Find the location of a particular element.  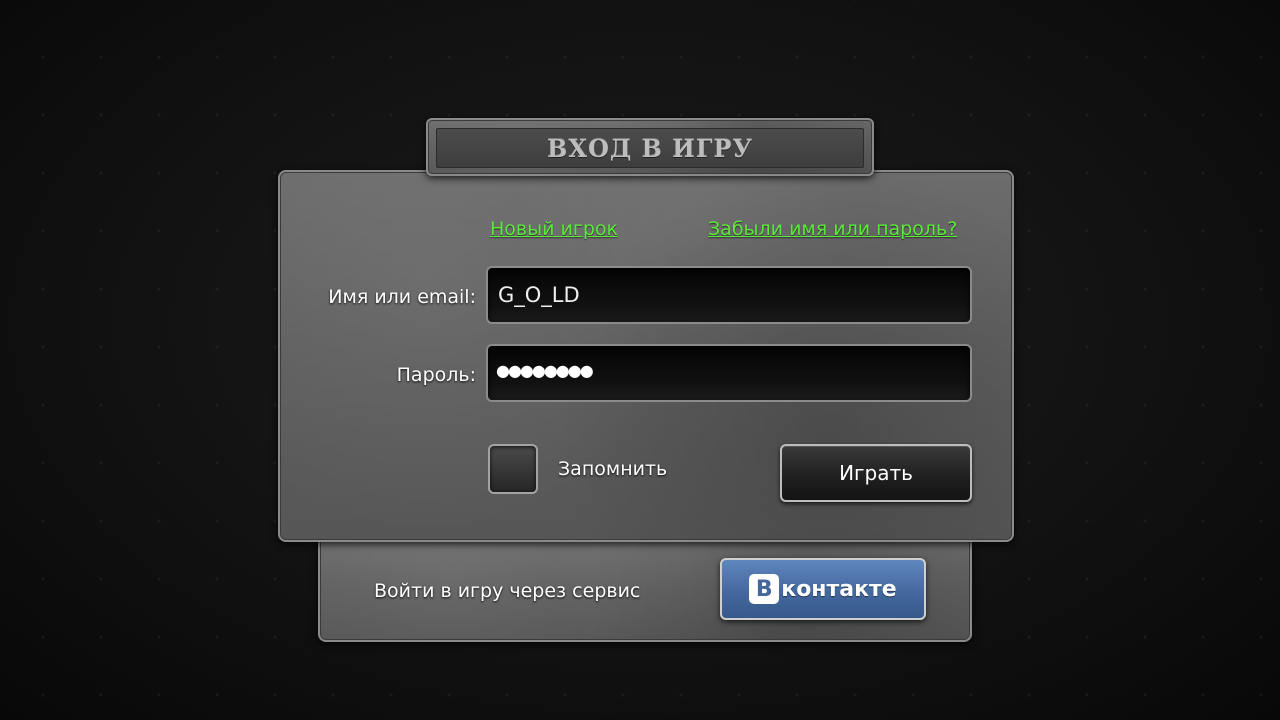

title-plate: ВХОД В ИГРУ is located at coordinates (650, 147).